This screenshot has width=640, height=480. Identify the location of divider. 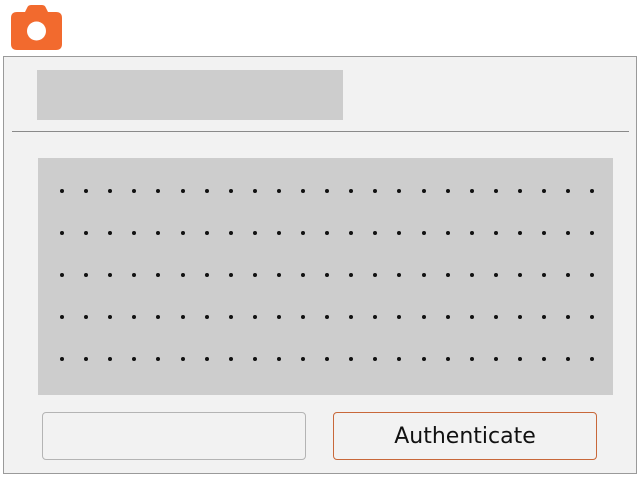
(320, 131).